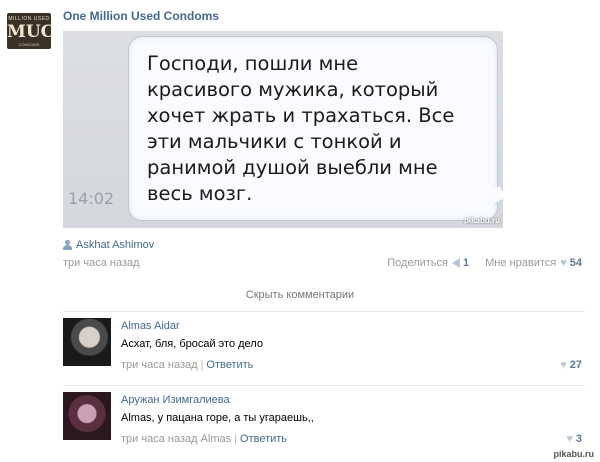 The width and height of the screenshot is (600, 462). I want to click on post-author-name: Askhat Ashimov, so click(115, 245).